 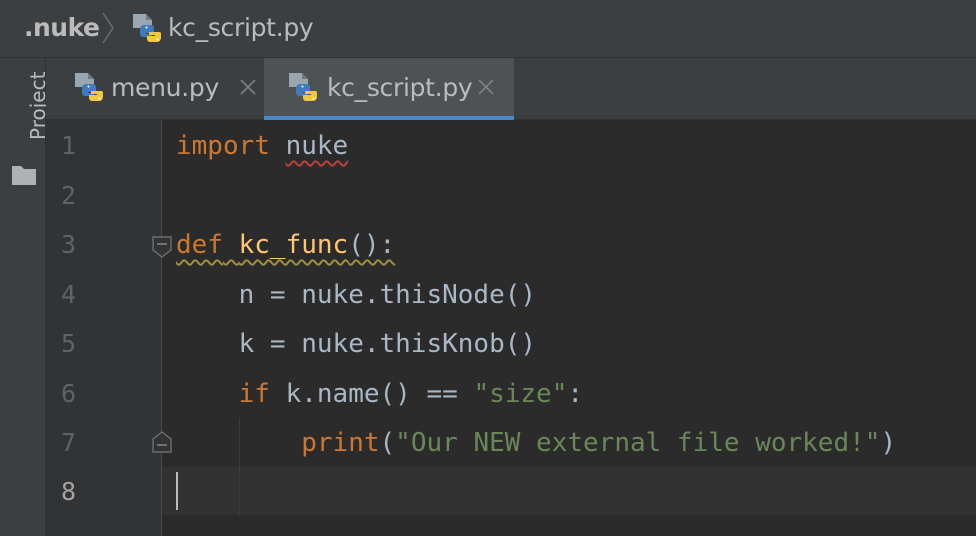 I want to click on tab-menu-py: menu.py, so click(x=160, y=89).